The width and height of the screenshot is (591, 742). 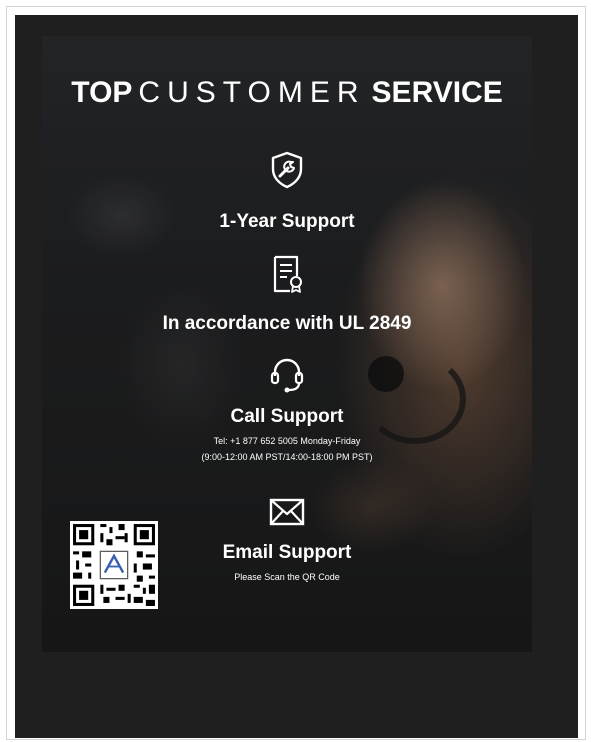 What do you see at coordinates (287, 170) in the screenshot?
I see `shield-wrench-icon` at bounding box center [287, 170].